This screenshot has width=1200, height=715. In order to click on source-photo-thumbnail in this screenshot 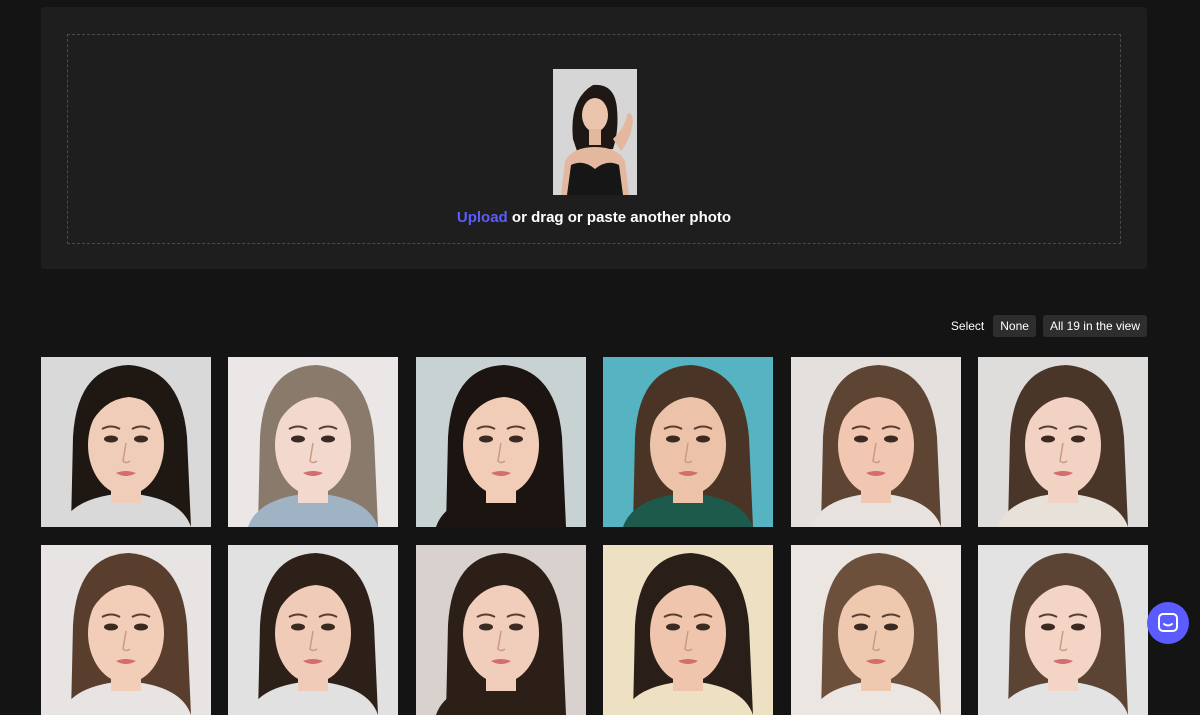, I will do `click(595, 132)`.